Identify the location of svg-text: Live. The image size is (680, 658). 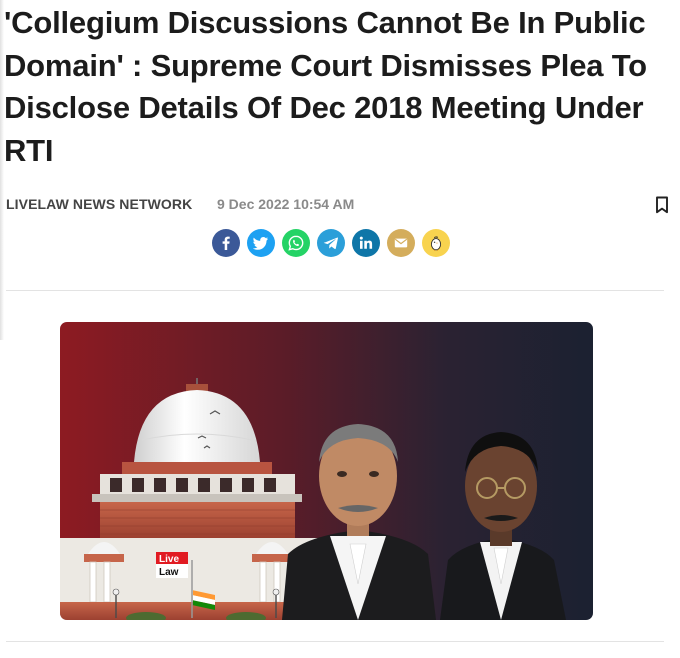
(169, 559).